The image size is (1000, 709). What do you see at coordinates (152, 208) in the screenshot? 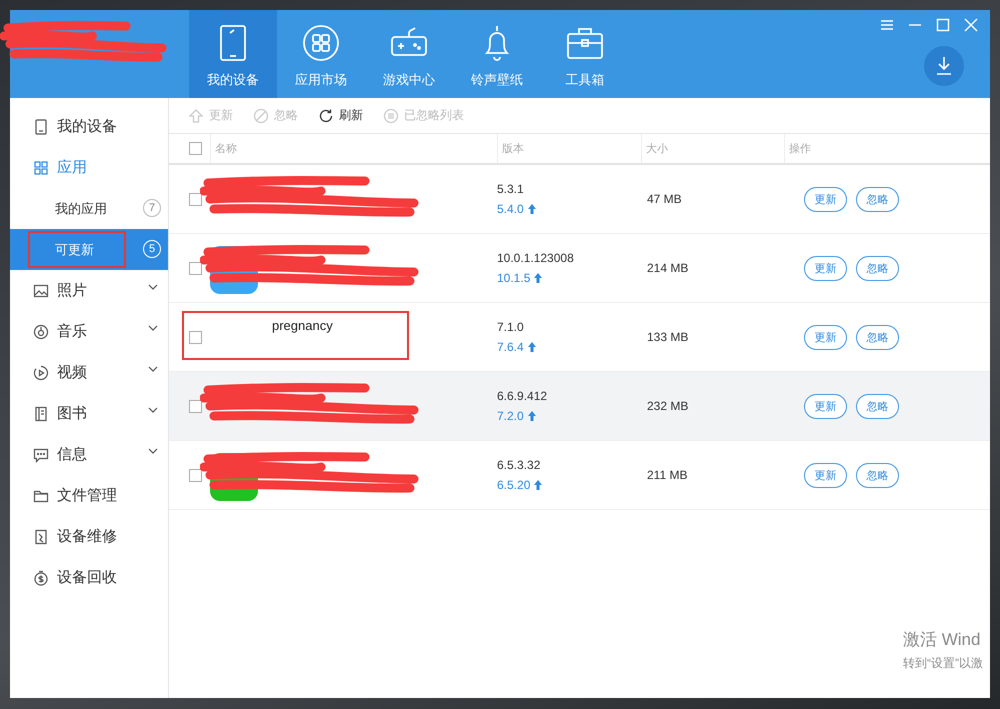
I see `count-badge: 7` at bounding box center [152, 208].